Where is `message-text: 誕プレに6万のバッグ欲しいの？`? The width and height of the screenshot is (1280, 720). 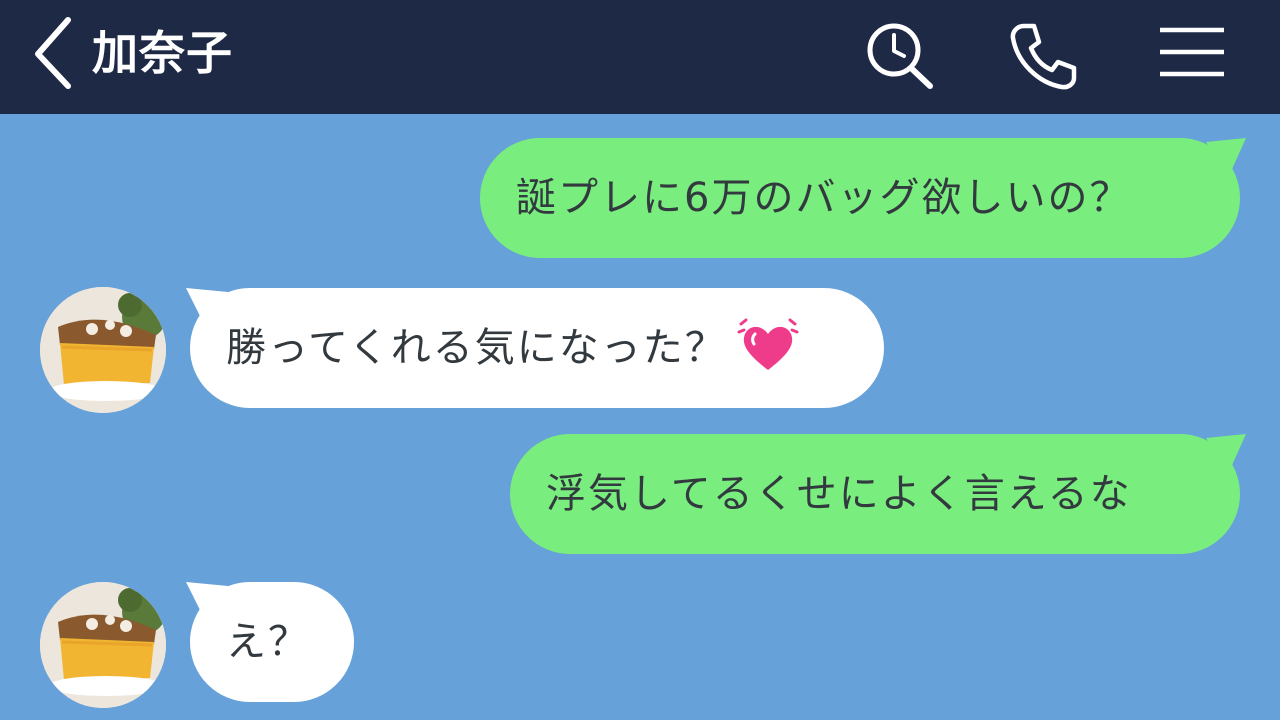 message-text: 誕プレに6万のバッグ欲しいの？ is located at coordinates (824, 198).